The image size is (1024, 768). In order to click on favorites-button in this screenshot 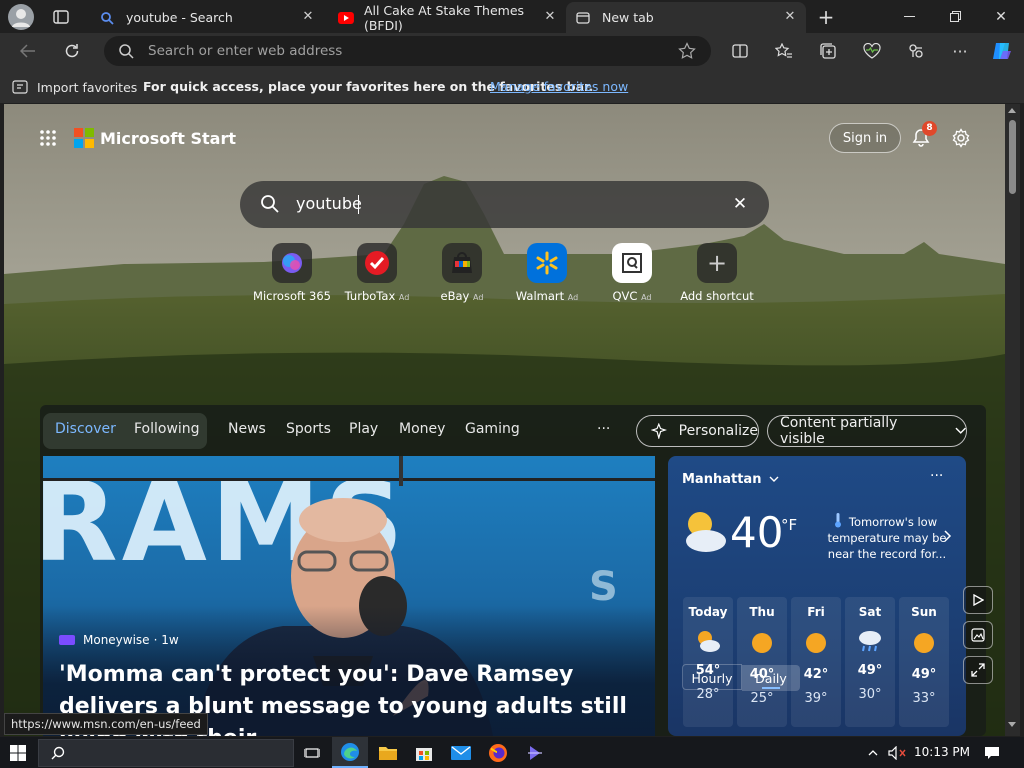, I will do `click(784, 51)`.